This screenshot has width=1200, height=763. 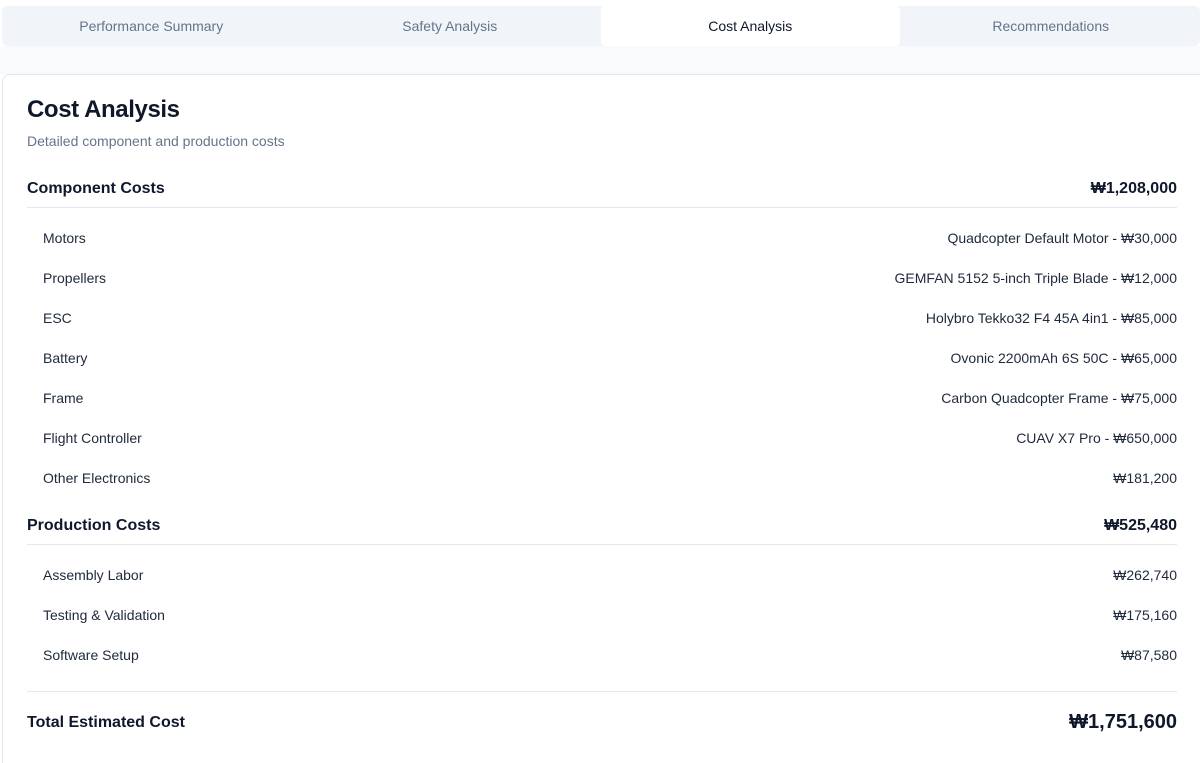 I want to click on cost-item-value: Carbon Quadcopter Frame - ₩75,000, so click(x=1059, y=398).